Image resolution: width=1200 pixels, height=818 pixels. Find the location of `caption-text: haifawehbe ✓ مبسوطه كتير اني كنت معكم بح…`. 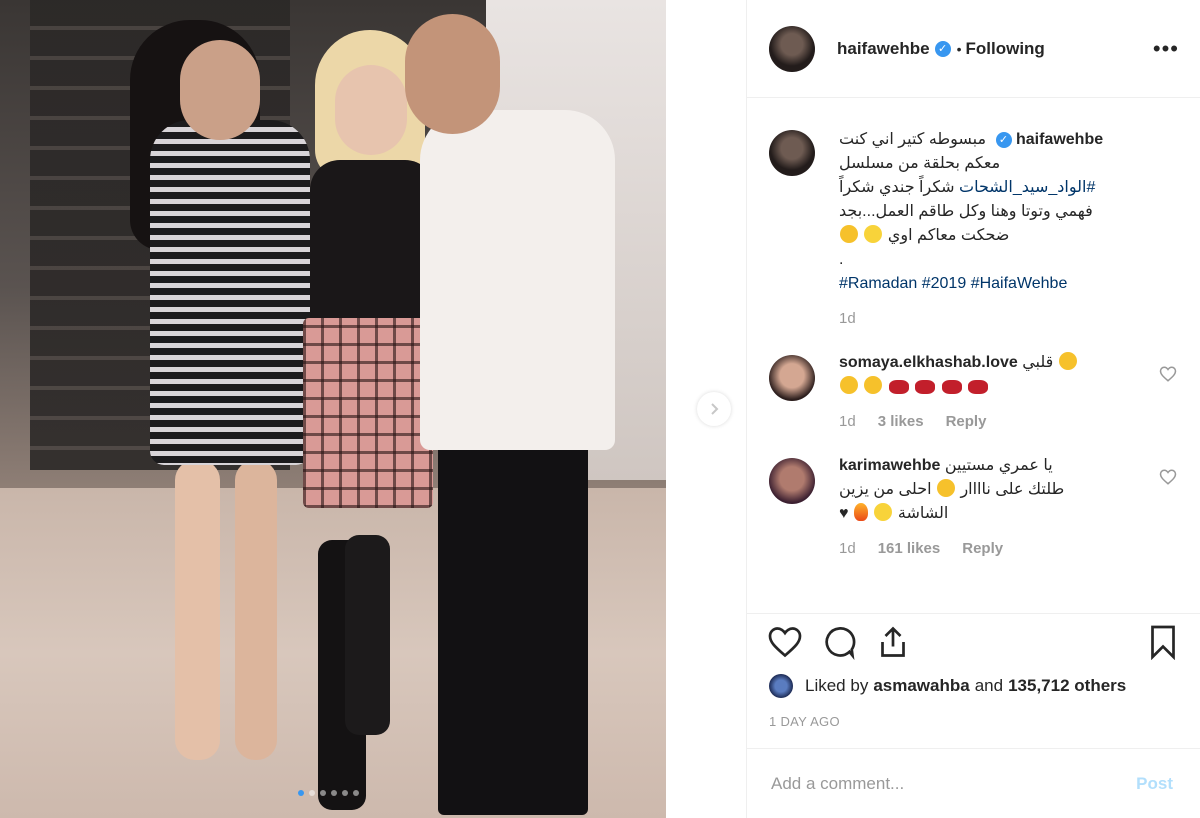

caption-text: haifawehbe ✓ مبسوطه كتير اني كنت معكم بح… is located at coordinates (990, 212).